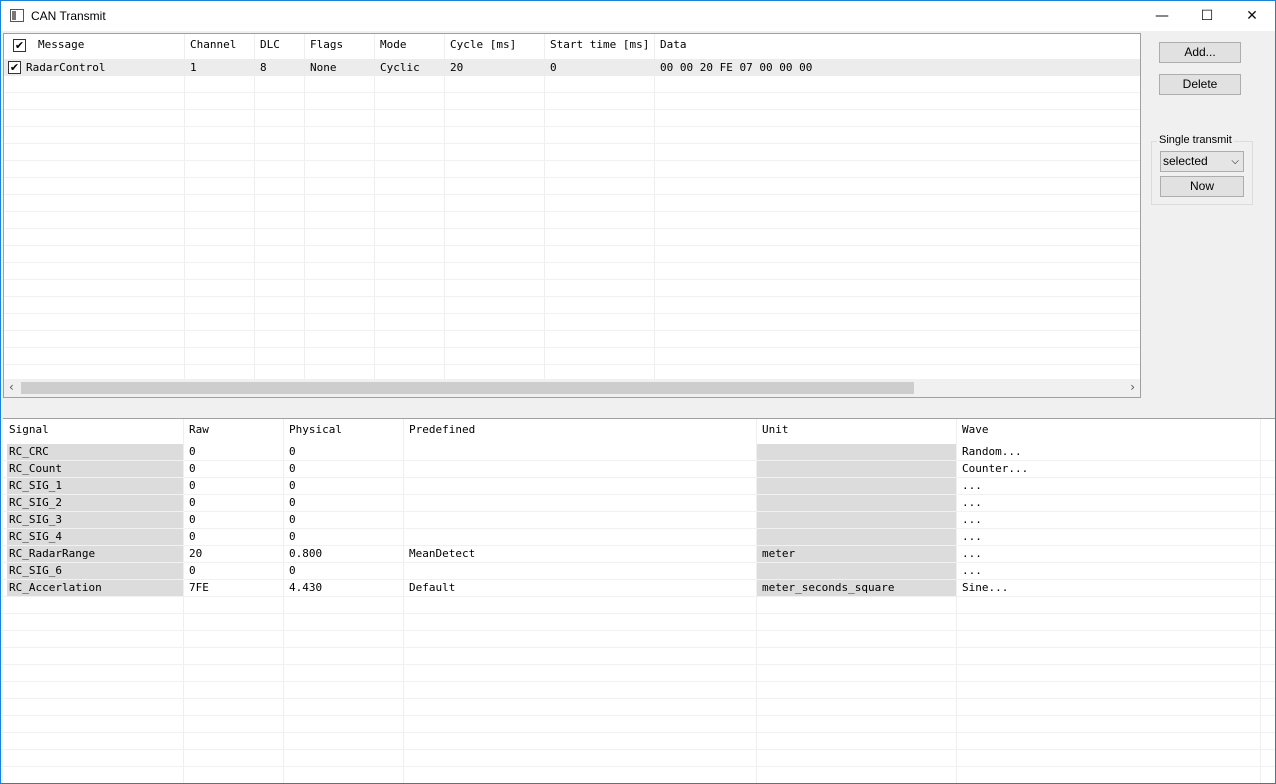  What do you see at coordinates (856, 520) in the screenshot?
I see `unit-column-bg` at bounding box center [856, 520].